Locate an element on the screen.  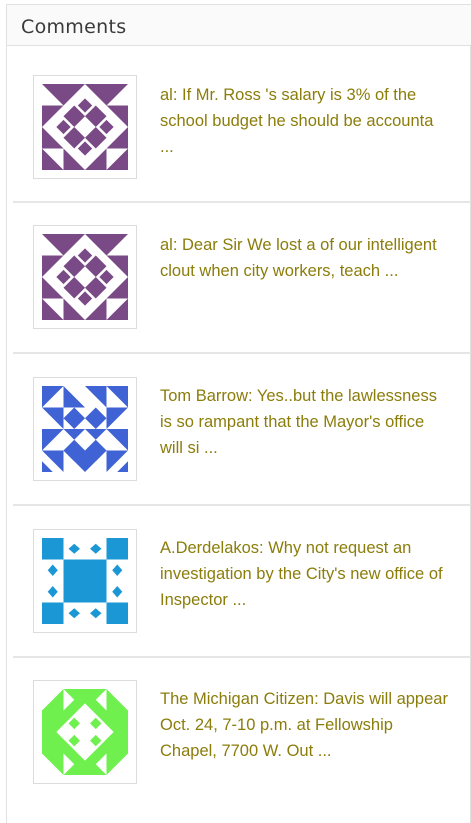
identicon-blue-icon is located at coordinates (85, 429).